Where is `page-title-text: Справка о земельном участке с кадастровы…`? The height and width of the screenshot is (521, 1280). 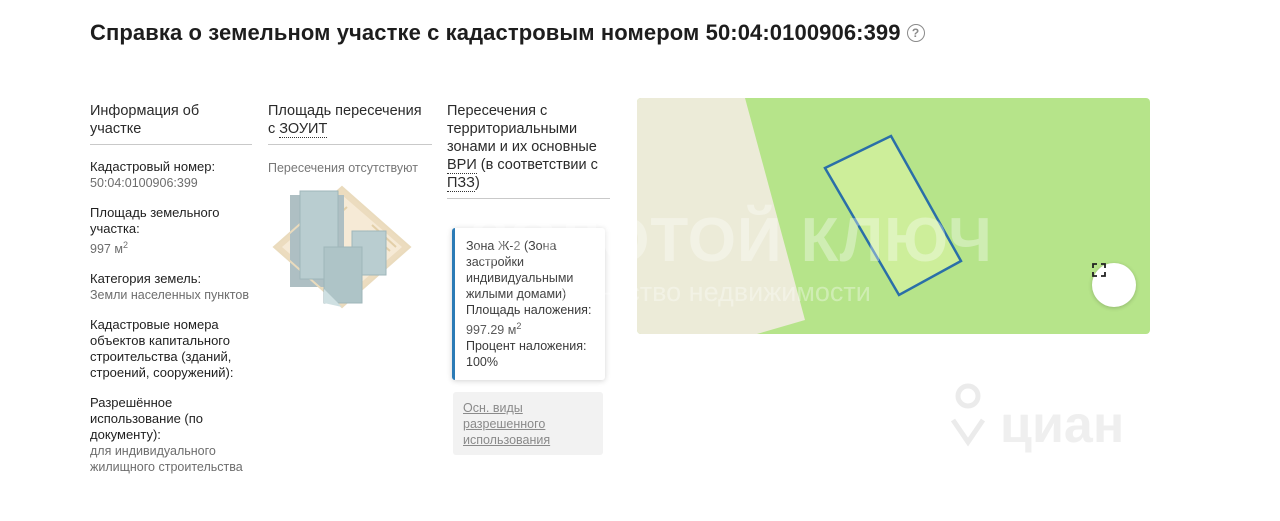
page-title-text: Справка о земельном участке с кадастровы… is located at coordinates (495, 32).